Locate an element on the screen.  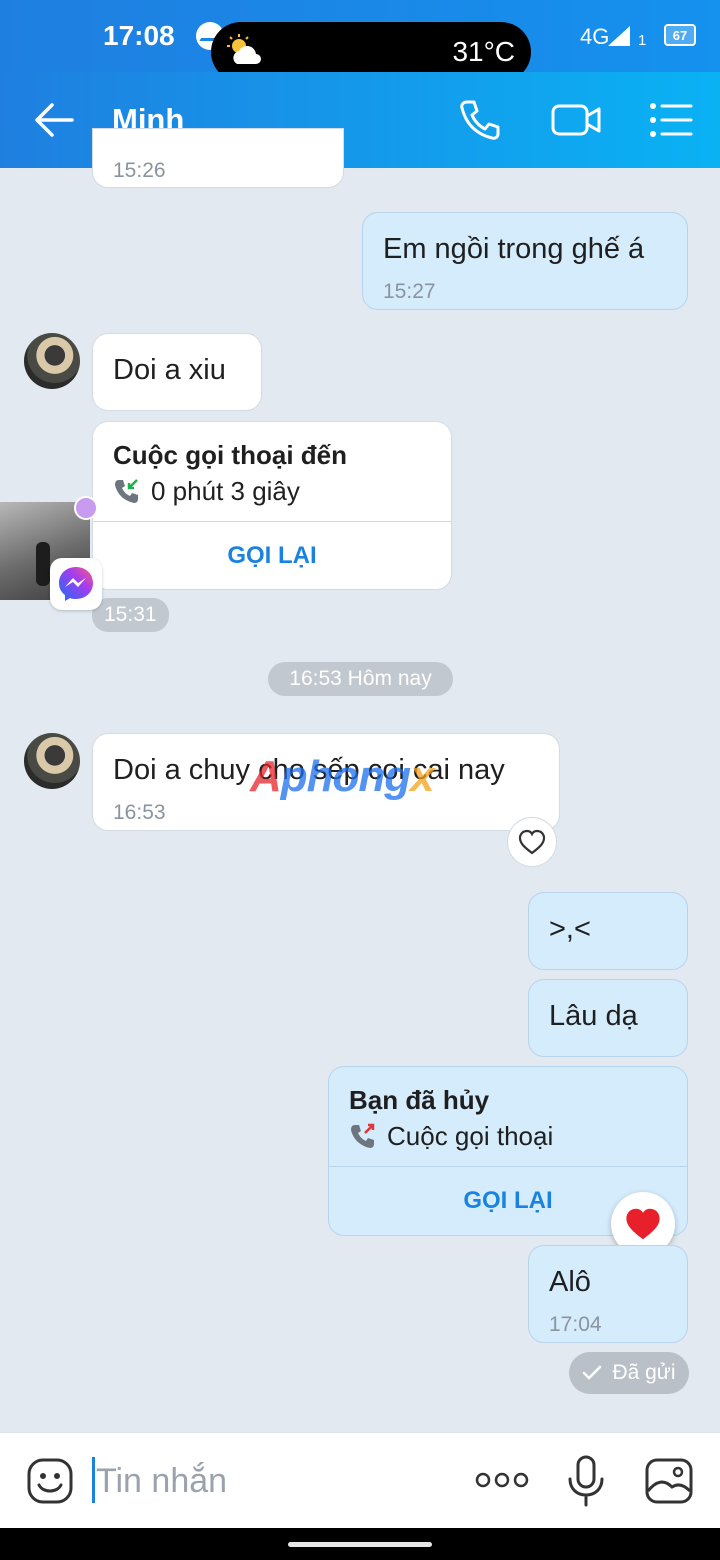
call-detail-row: Cuộc gọi thoại is located at coordinates (451, 1136).